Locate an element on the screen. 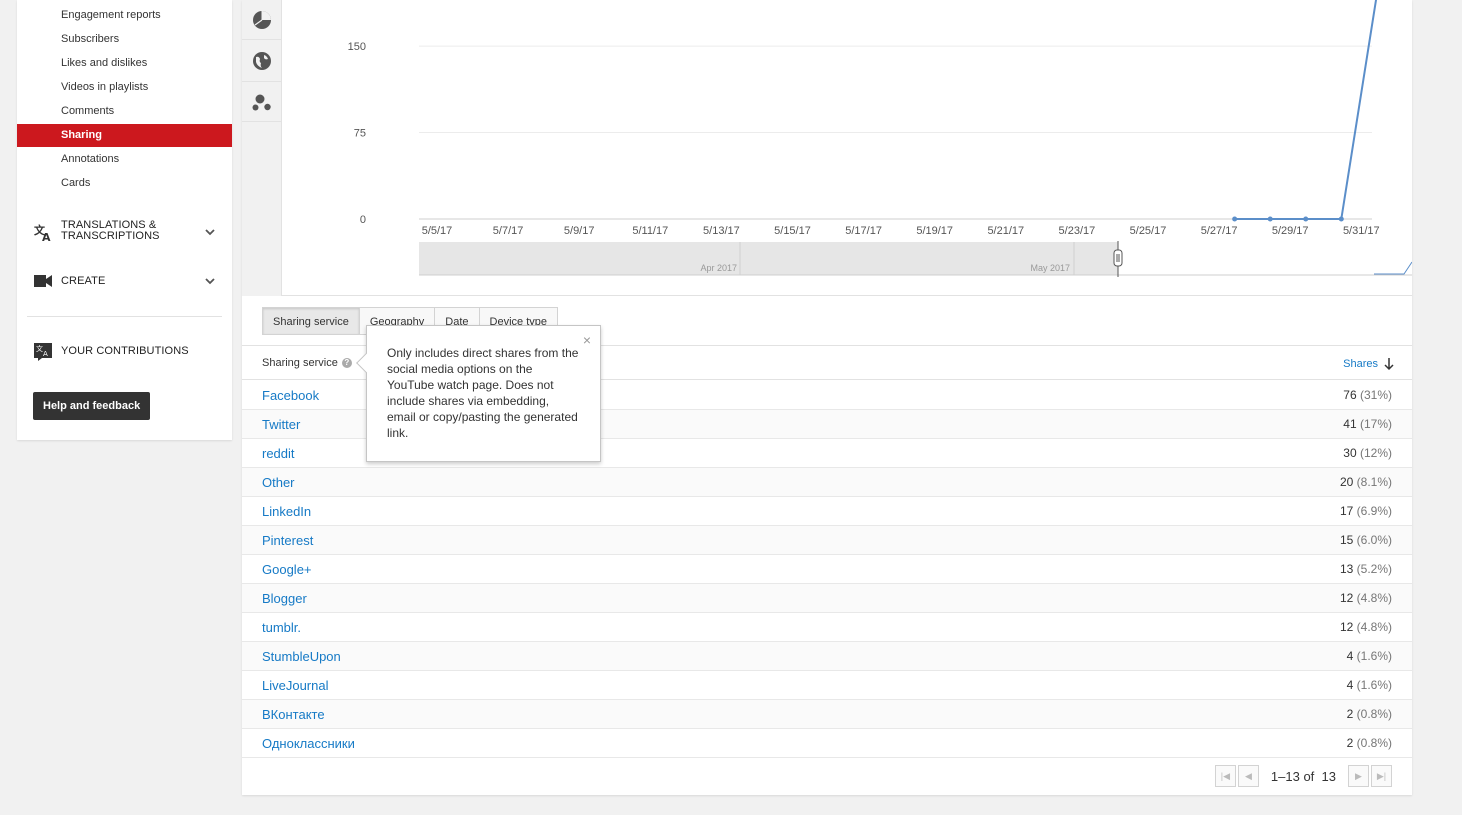  translate-box-icon: 文A is located at coordinates (43, 351).